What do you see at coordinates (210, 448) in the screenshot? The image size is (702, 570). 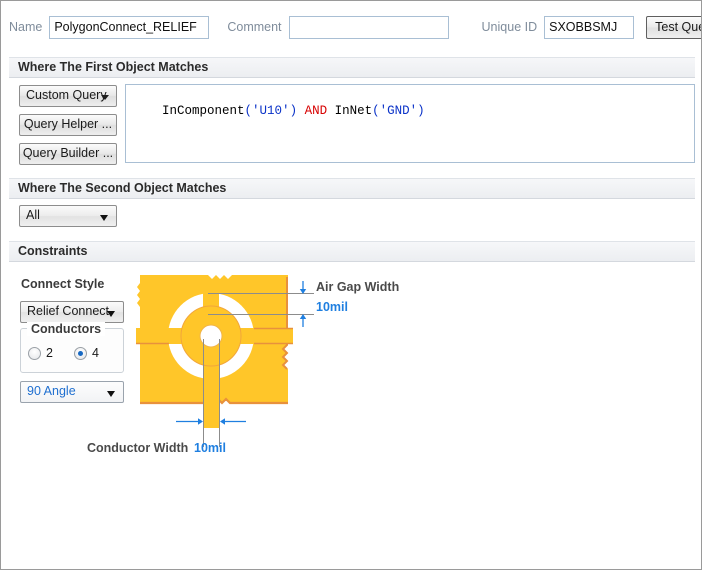 I see `conductor-width-value: 10mil` at bounding box center [210, 448].